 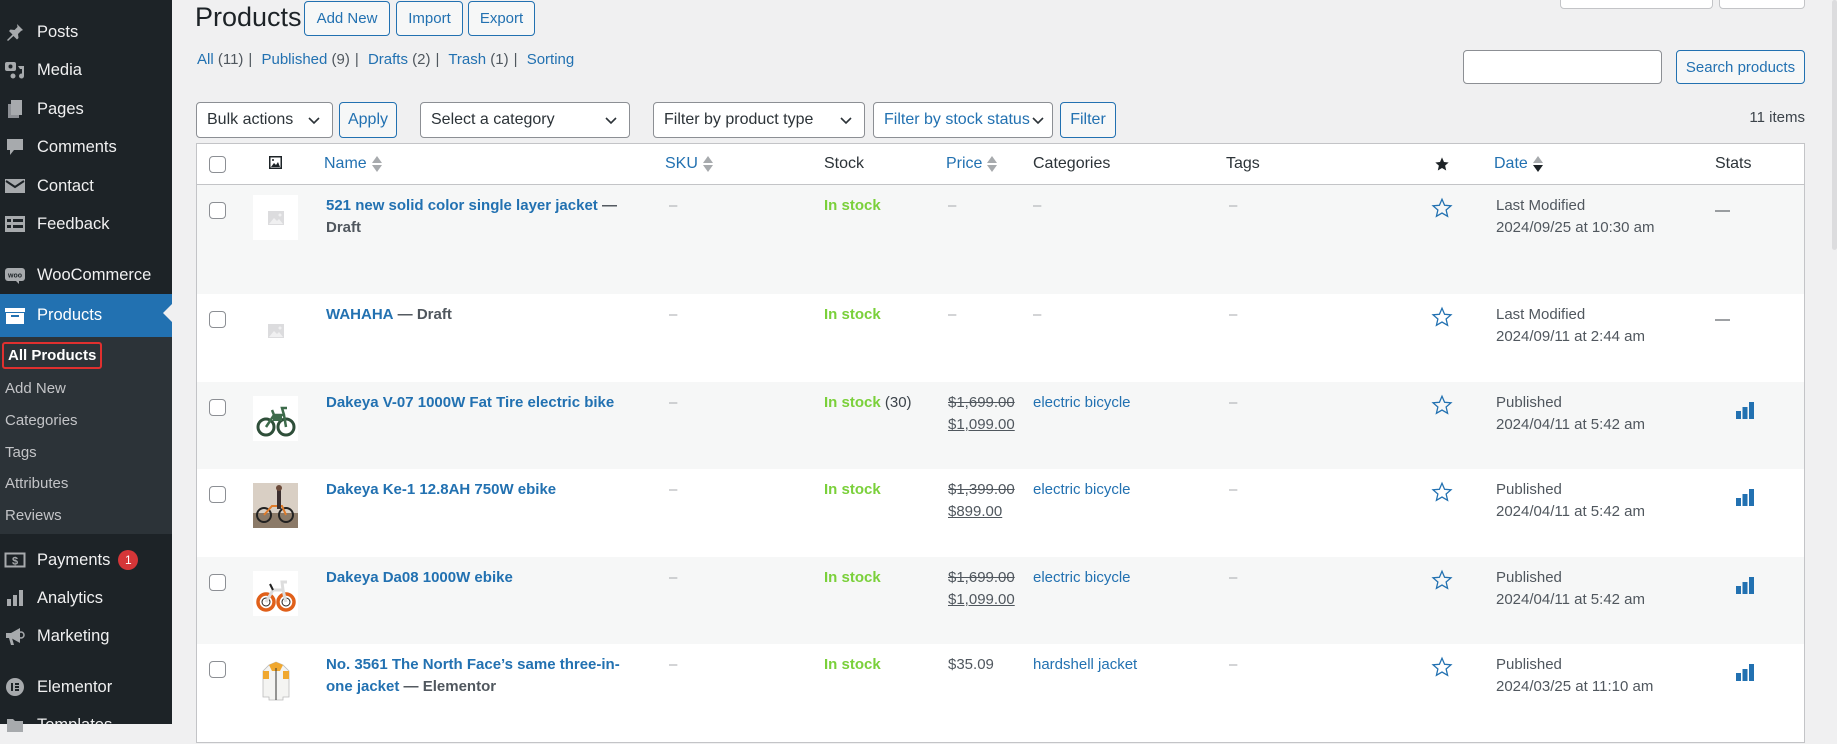 I want to click on menu-posts: Posts, so click(x=86, y=32).